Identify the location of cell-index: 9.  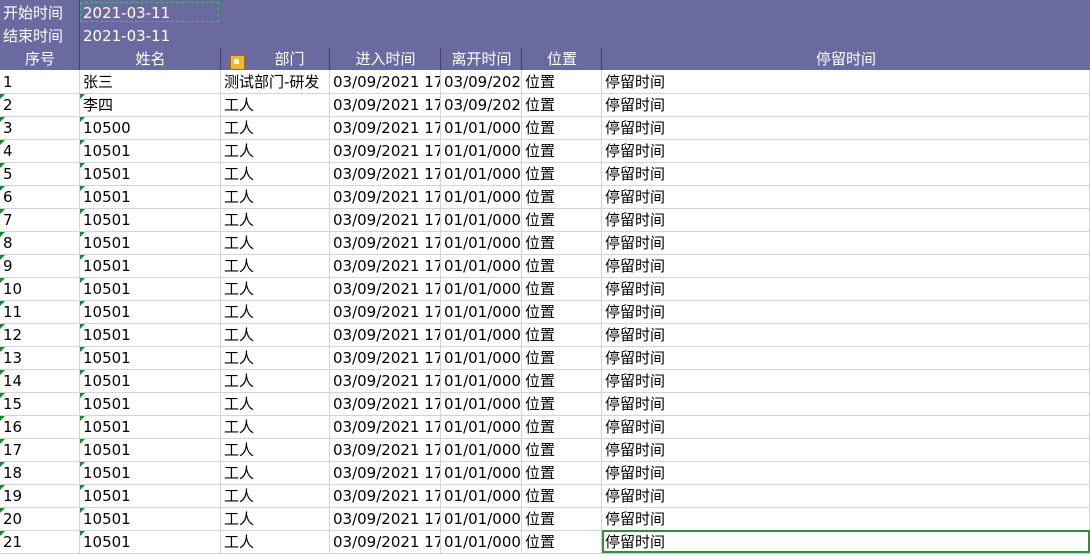
(40, 266).